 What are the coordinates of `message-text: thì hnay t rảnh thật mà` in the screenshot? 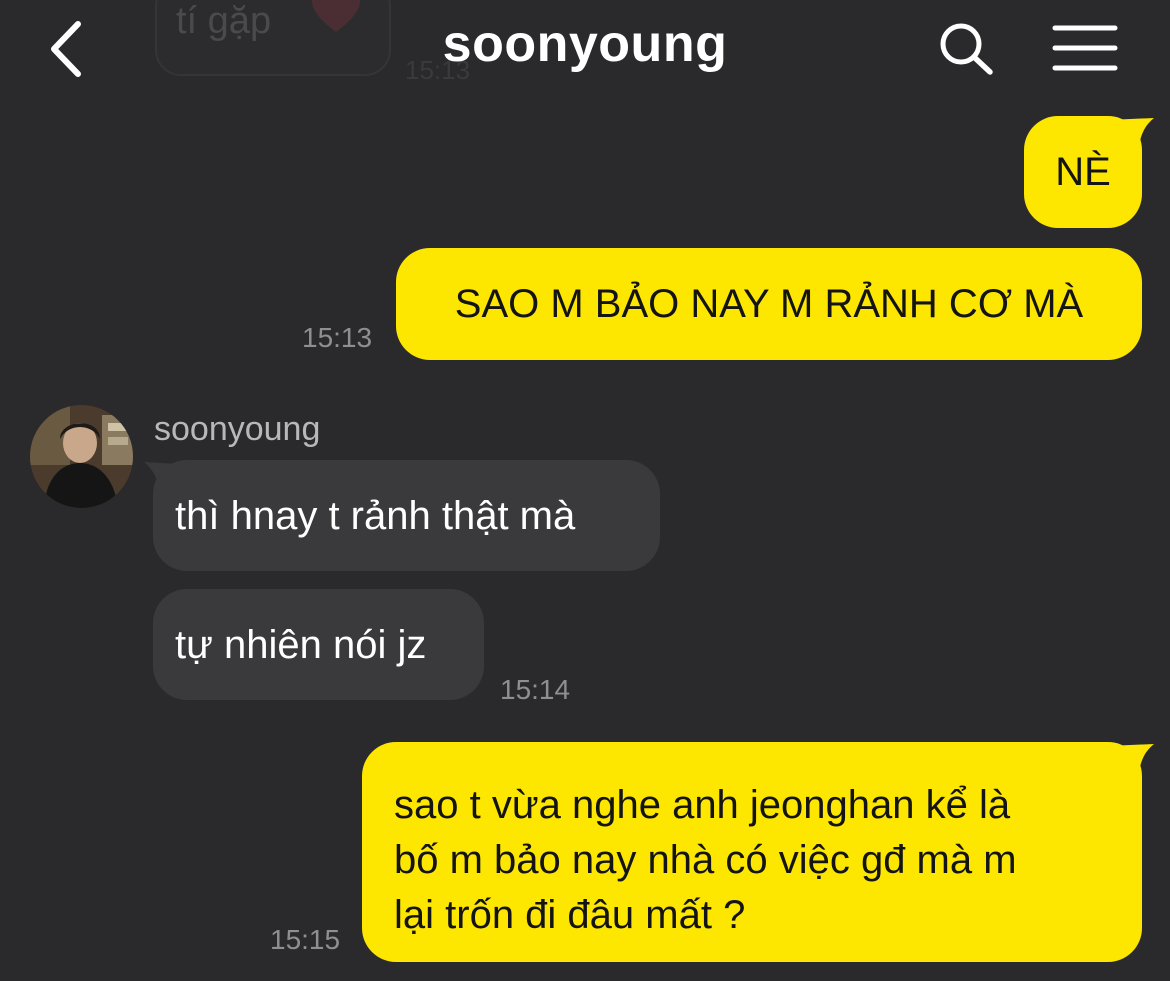 It's located at (375, 515).